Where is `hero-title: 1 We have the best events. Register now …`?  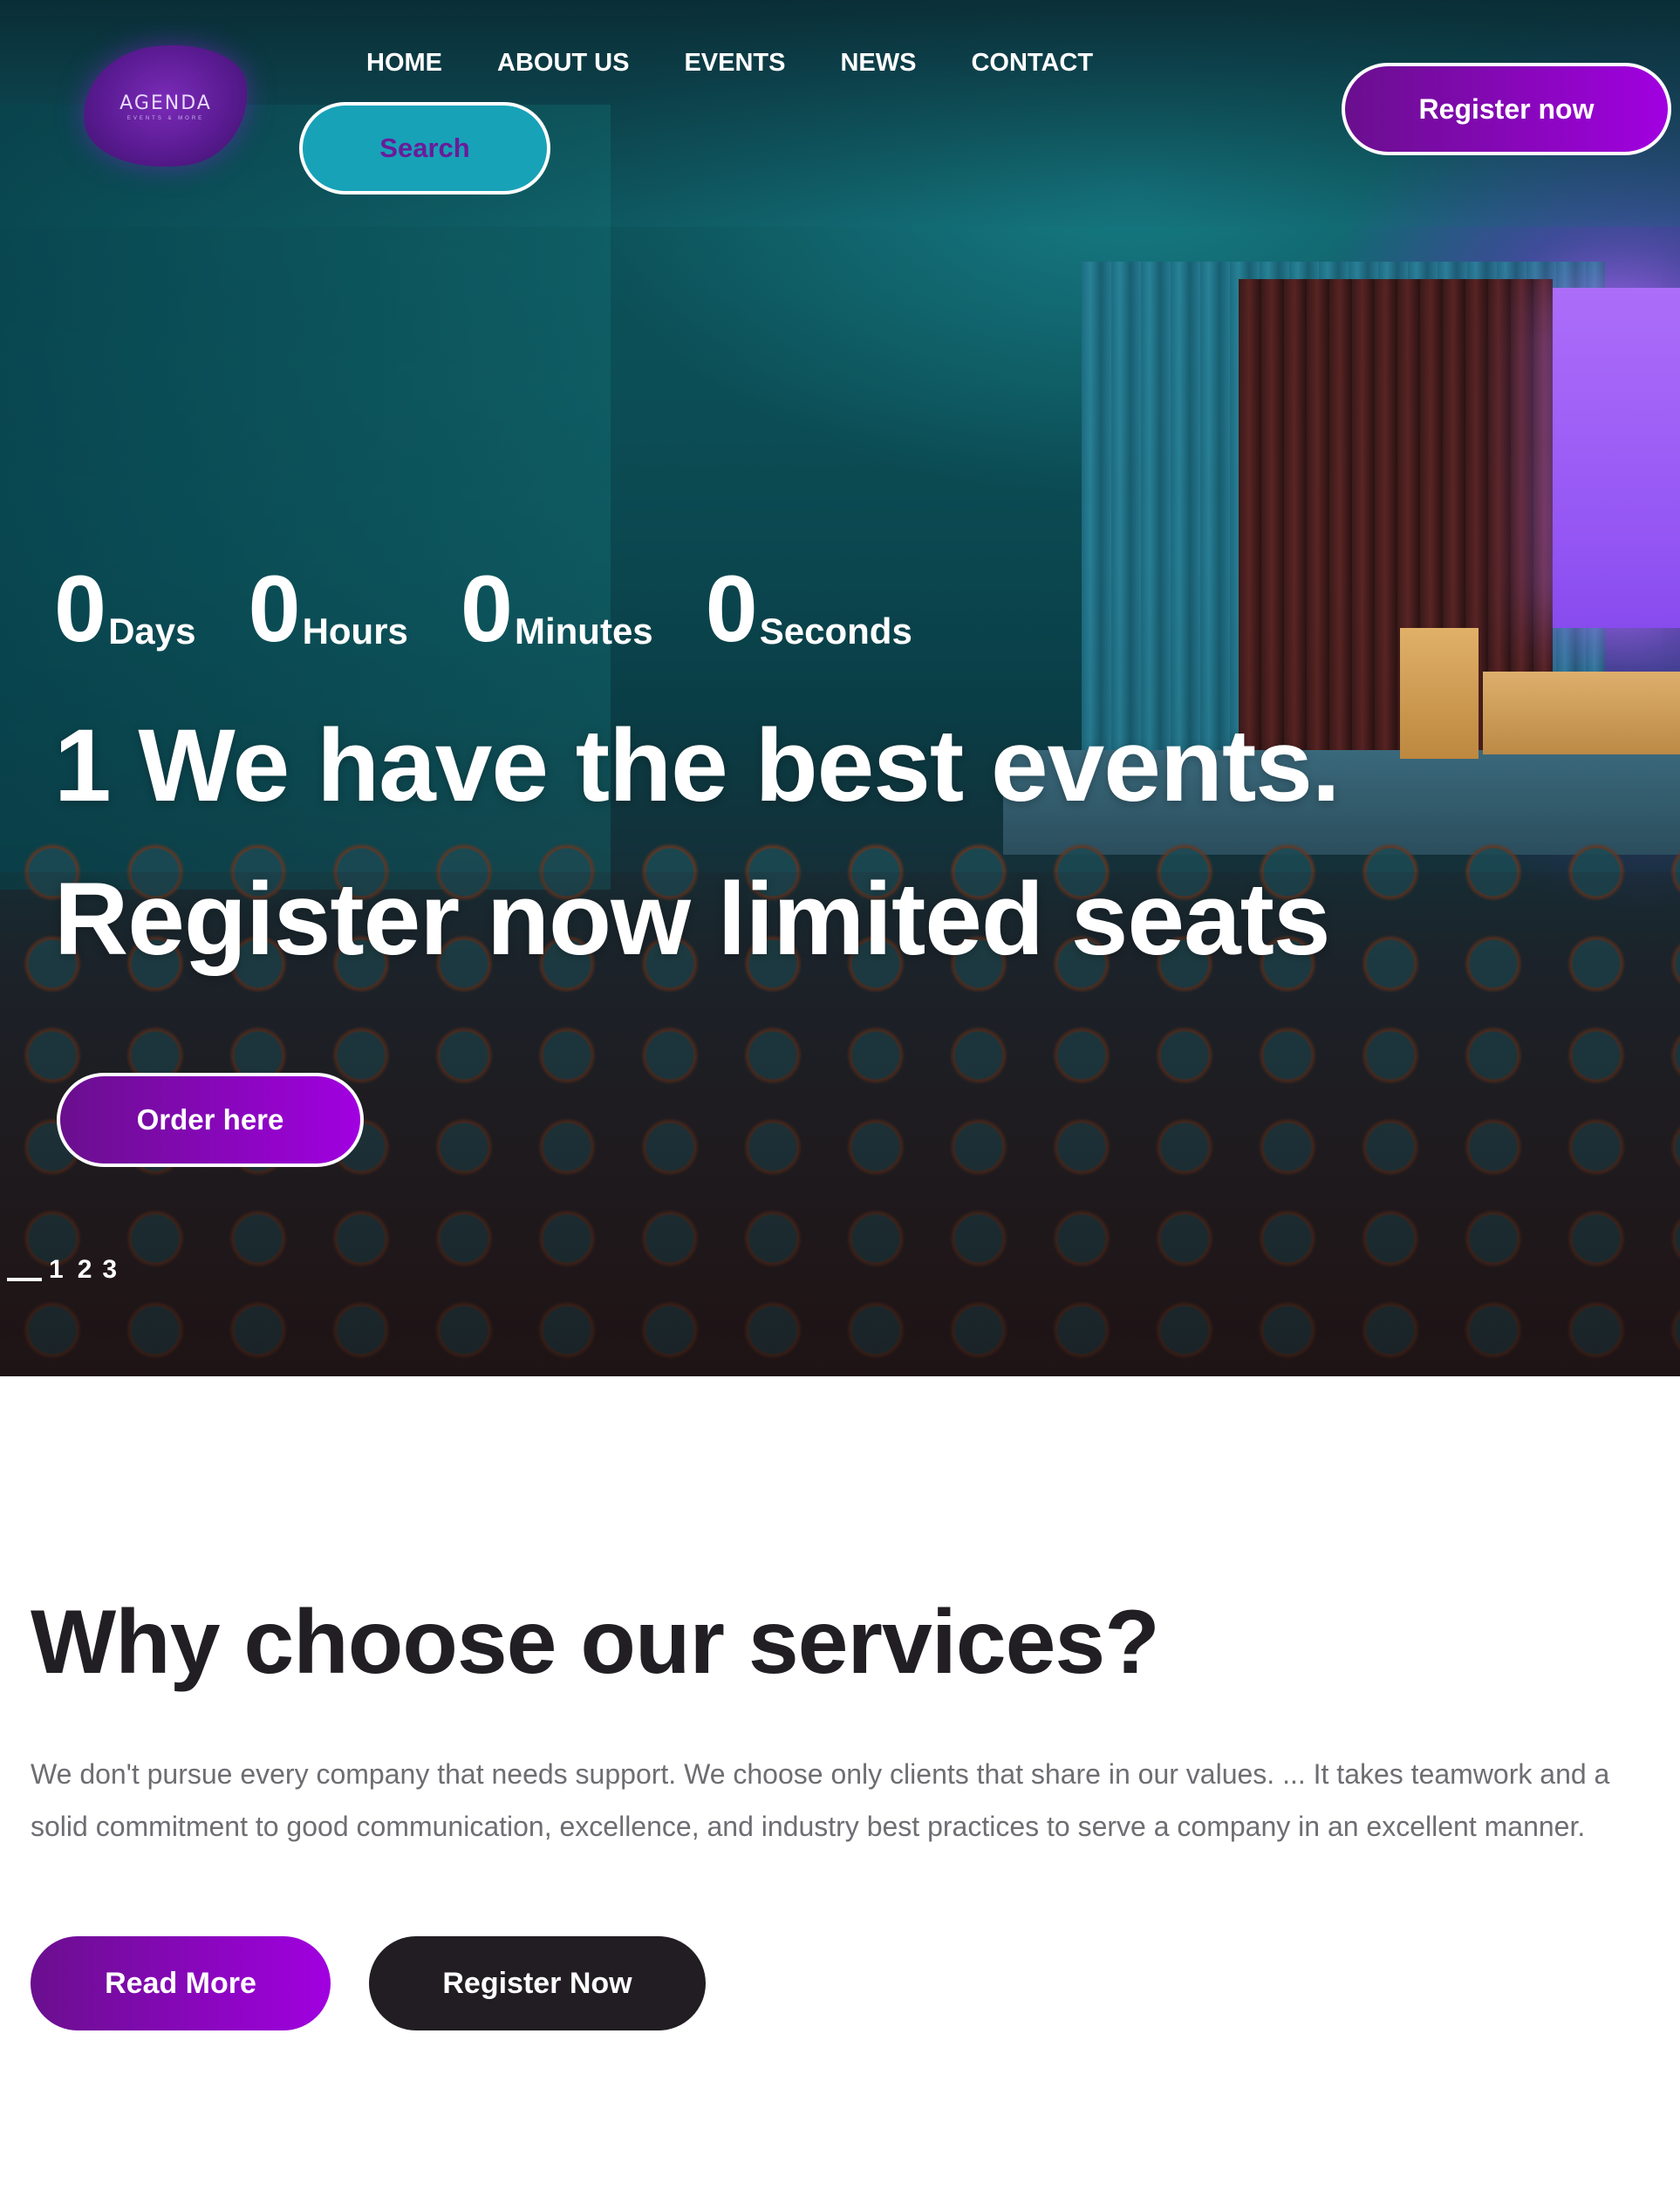
hero-title: 1 We have the best events. Register now … is located at coordinates (795, 842).